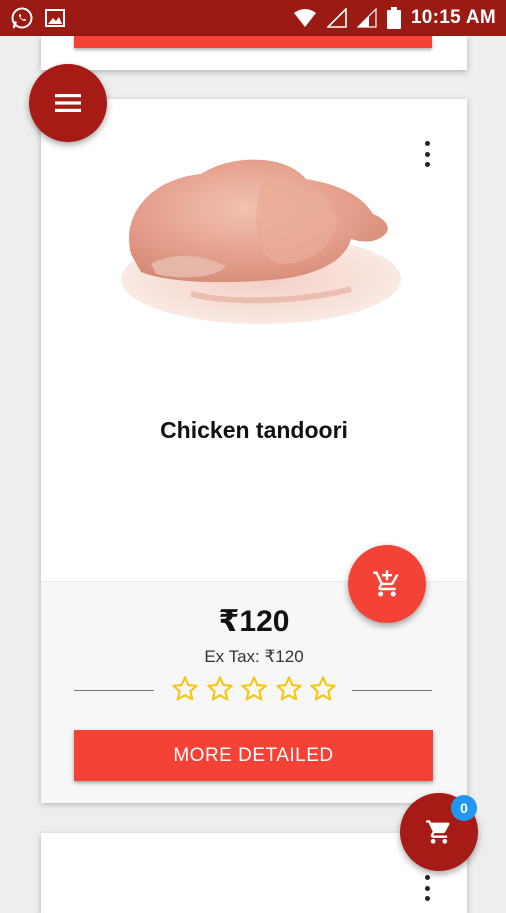 Image resolution: width=506 pixels, height=913 pixels. Describe the element at coordinates (438, 832) in the screenshot. I see `shopping-cart-icon` at that location.